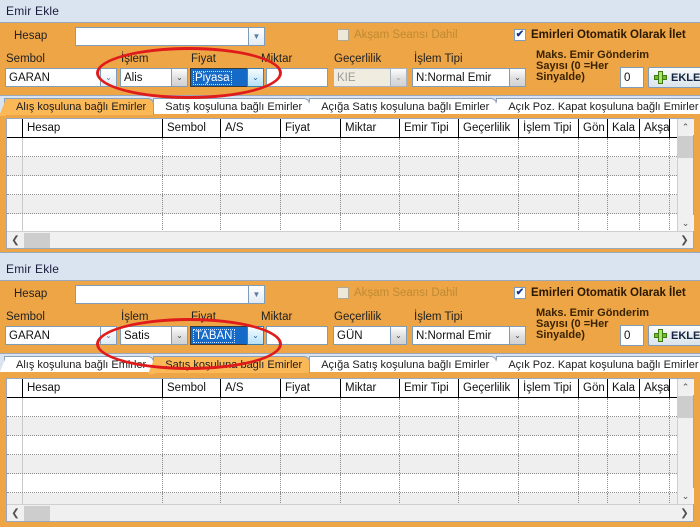 Image resolution: width=700 pixels, height=527 pixels. What do you see at coordinates (192, 388) in the screenshot?
I see `col-sembol: Sembol` at bounding box center [192, 388].